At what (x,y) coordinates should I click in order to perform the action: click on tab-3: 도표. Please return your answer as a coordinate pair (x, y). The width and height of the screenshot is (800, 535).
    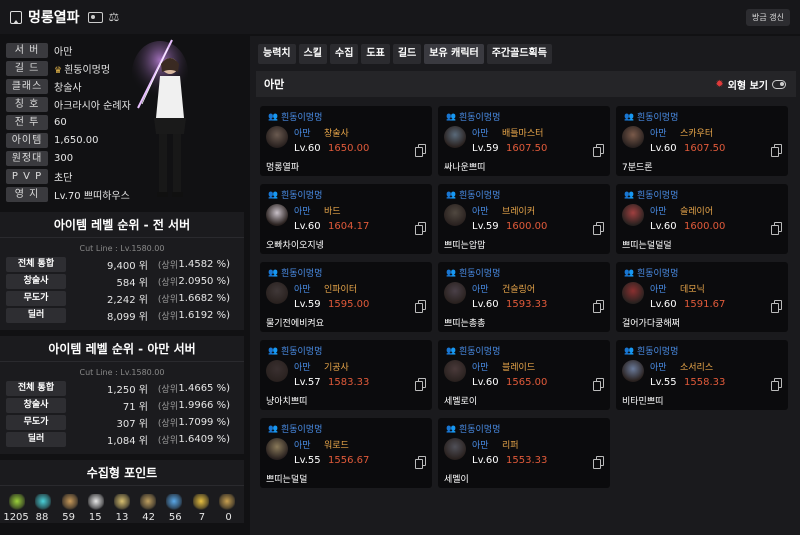
    Looking at the image, I should click on (375, 54).